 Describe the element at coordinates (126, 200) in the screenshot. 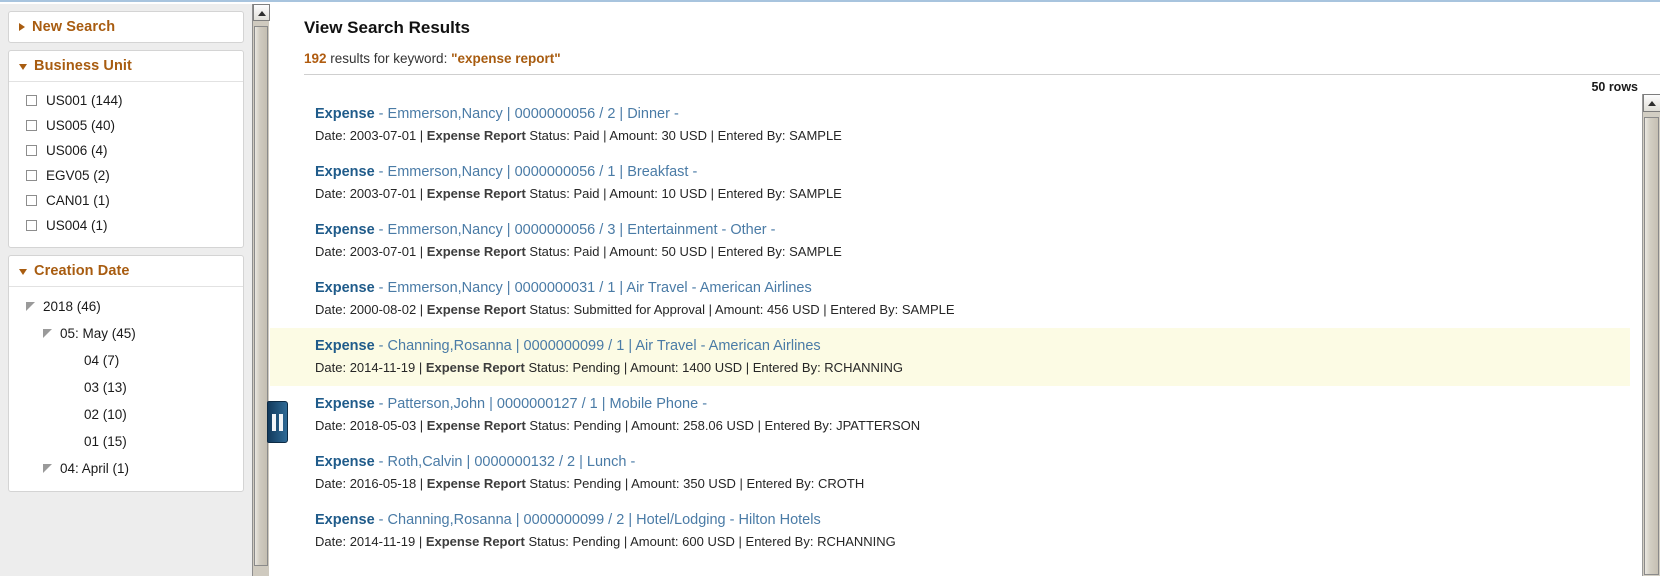

I see `business-unit-option: CAN01 (1)` at that location.